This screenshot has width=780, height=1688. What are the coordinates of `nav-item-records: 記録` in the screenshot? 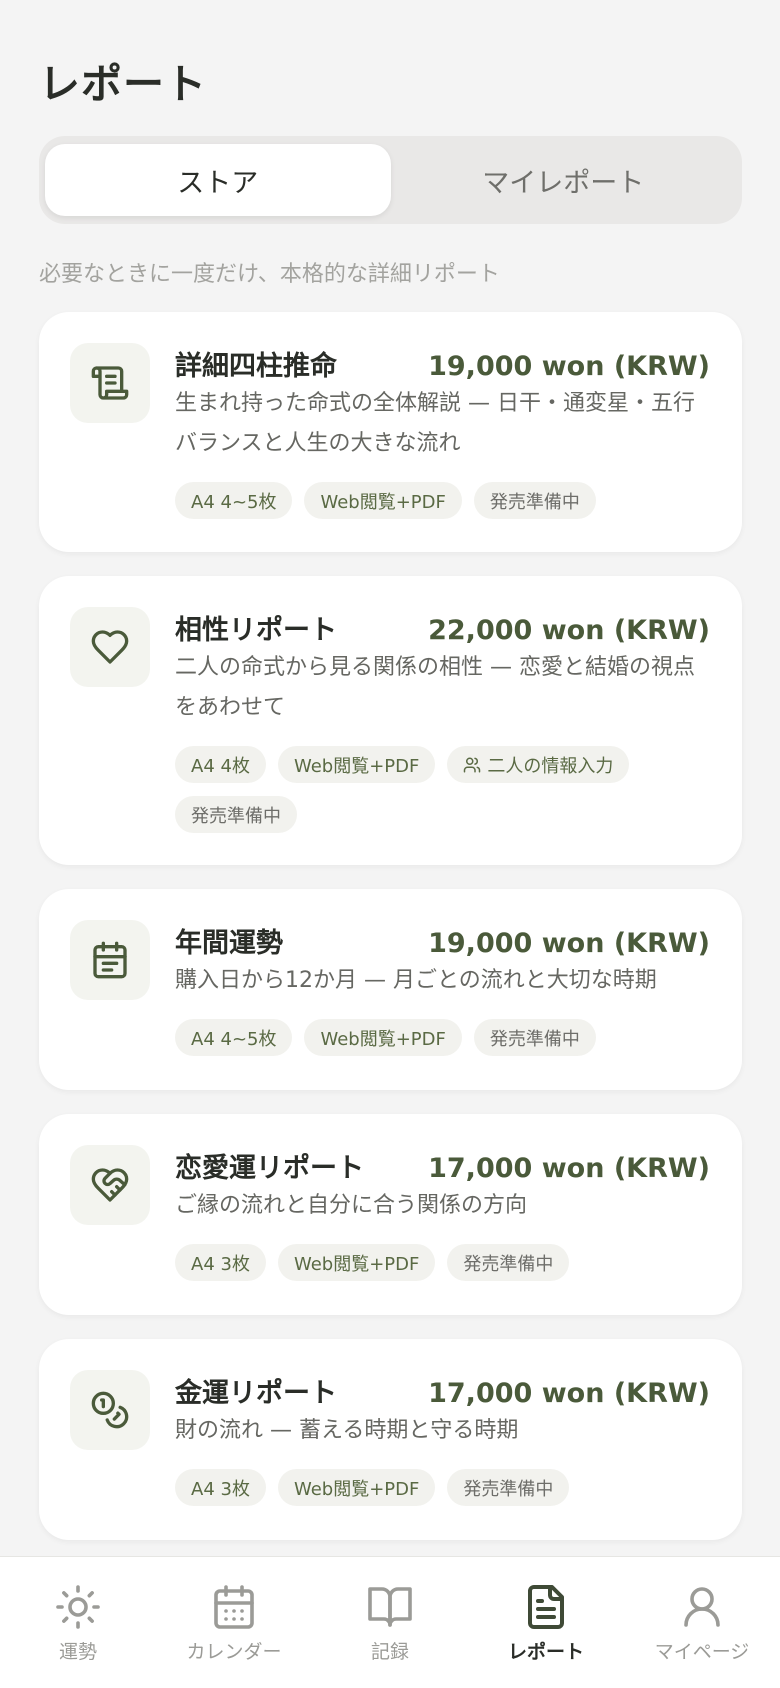 It's located at (390, 1622).